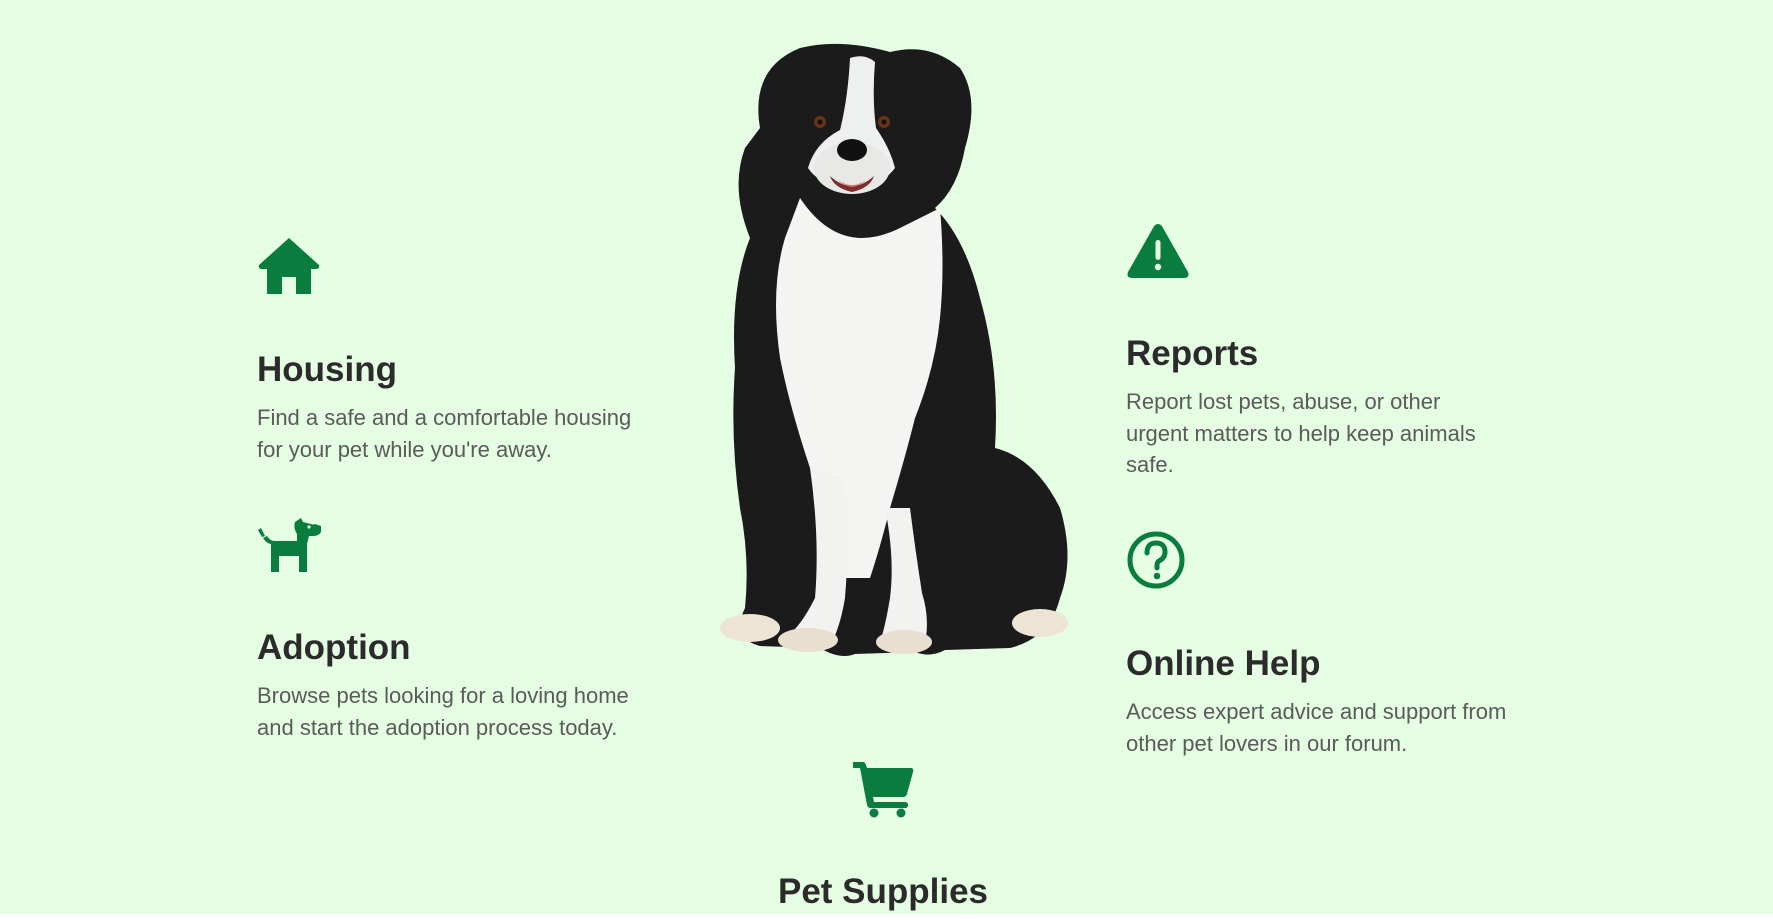 Image resolution: width=1773 pixels, height=920 pixels. I want to click on service-title: Adoption, so click(334, 647).